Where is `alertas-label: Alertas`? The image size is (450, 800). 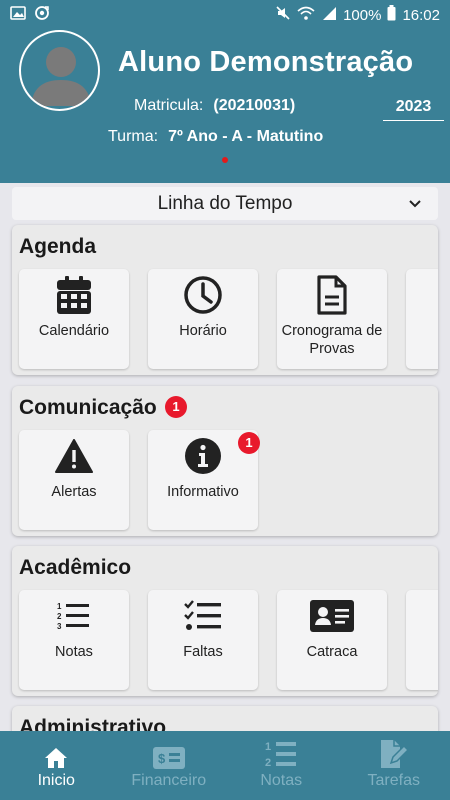 alertas-label: Alertas is located at coordinates (74, 492).